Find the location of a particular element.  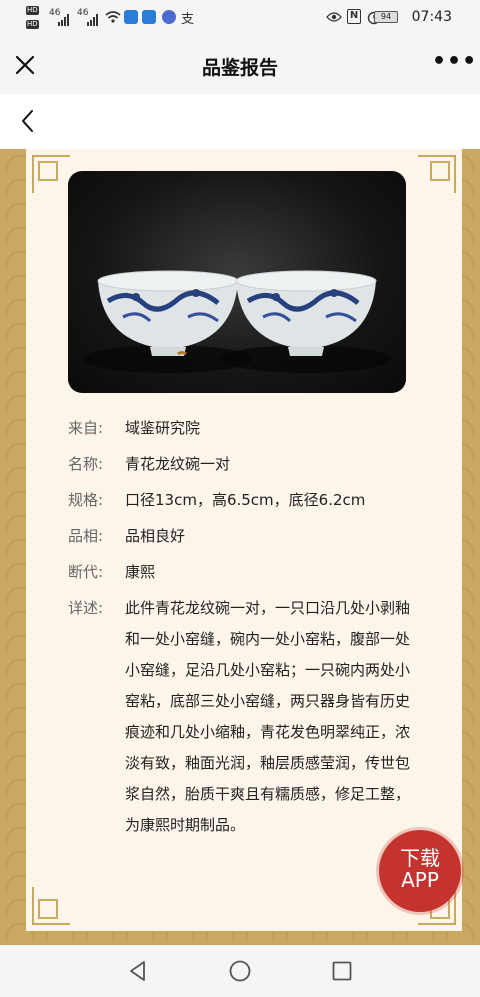

spec-label: 规格: is located at coordinates (86, 500).